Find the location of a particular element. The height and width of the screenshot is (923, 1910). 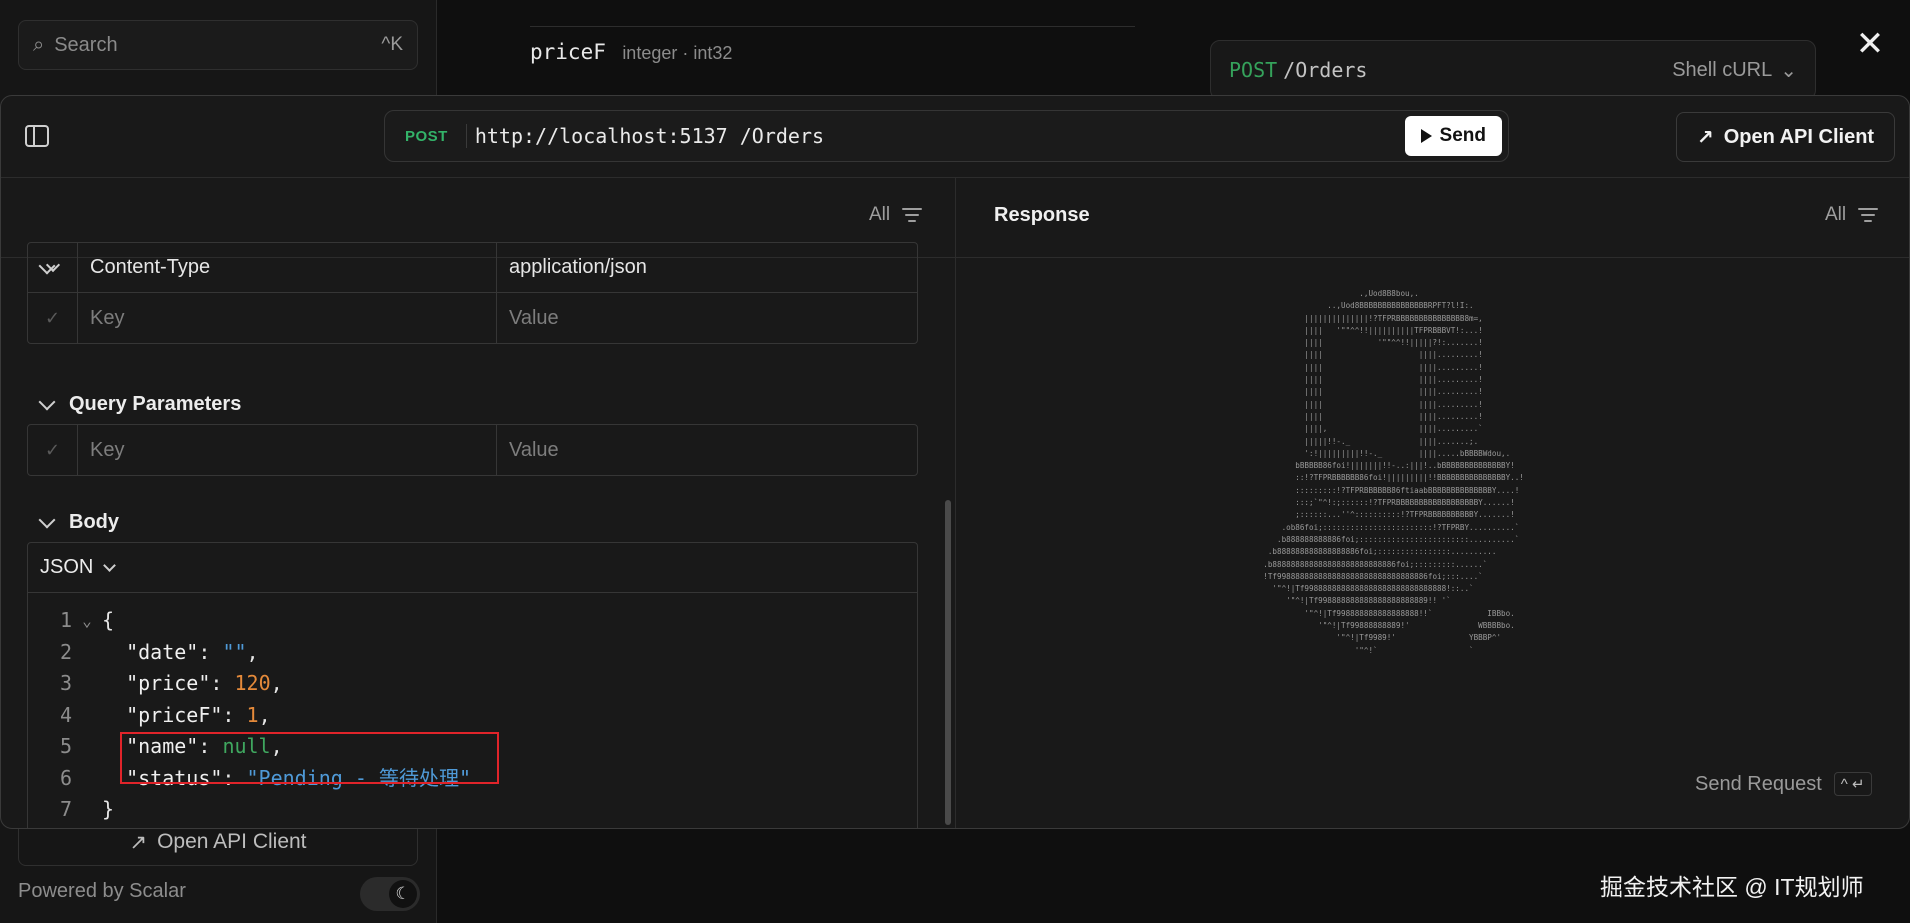

json-value: 1 is located at coordinates (252, 714).